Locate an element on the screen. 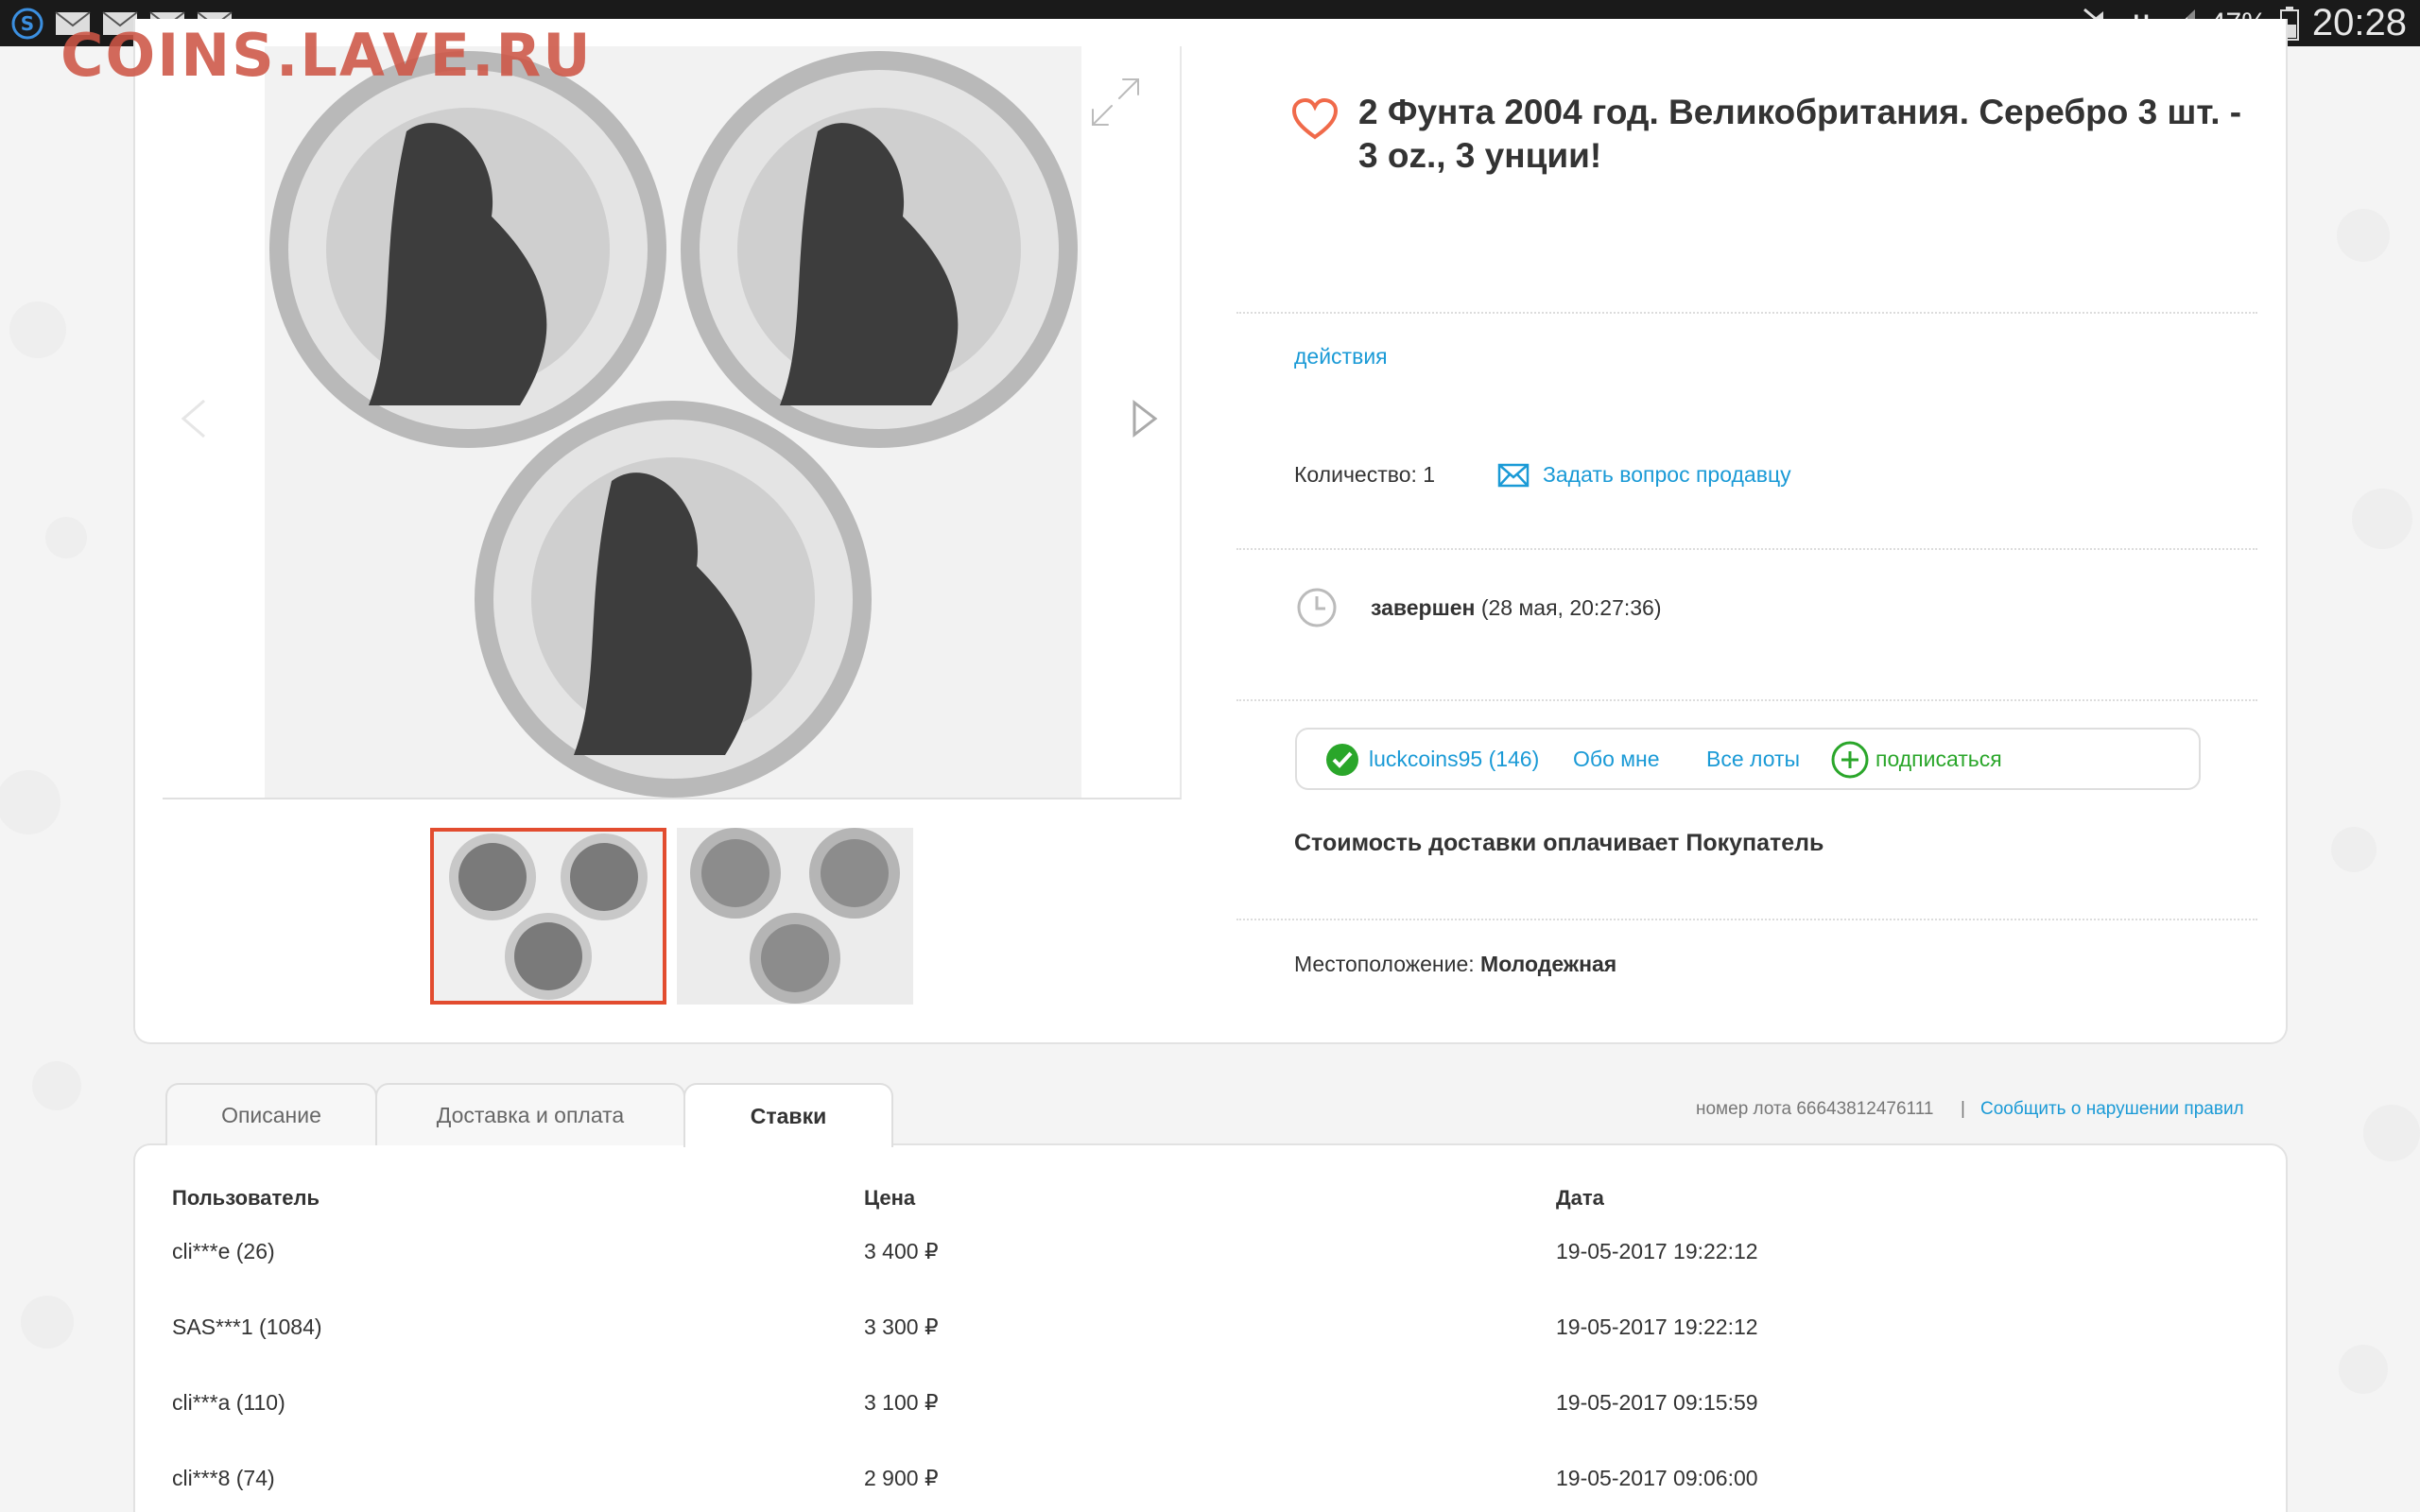  prev-photo-icon is located at coordinates (194, 418).